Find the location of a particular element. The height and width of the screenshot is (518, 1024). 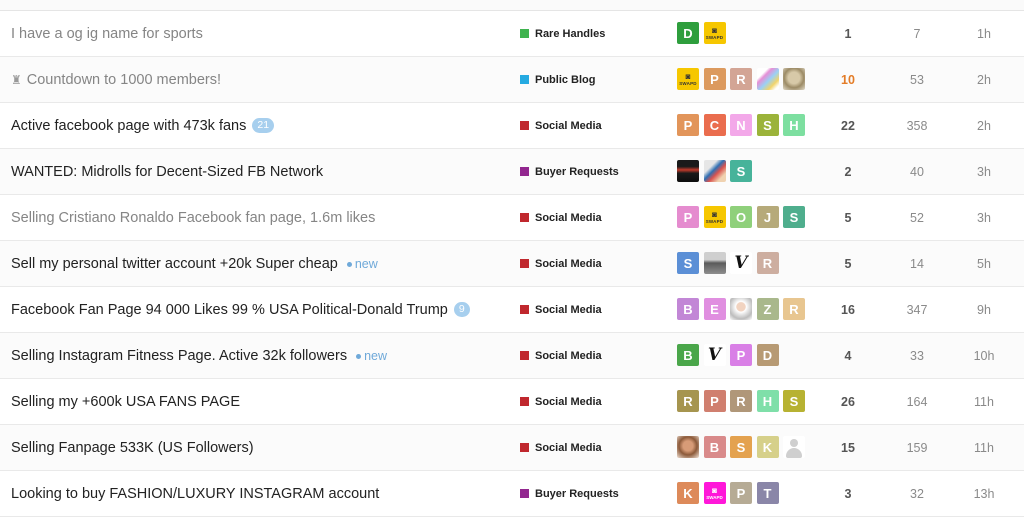

last-activity: 9h is located at coordinates (984, 309).